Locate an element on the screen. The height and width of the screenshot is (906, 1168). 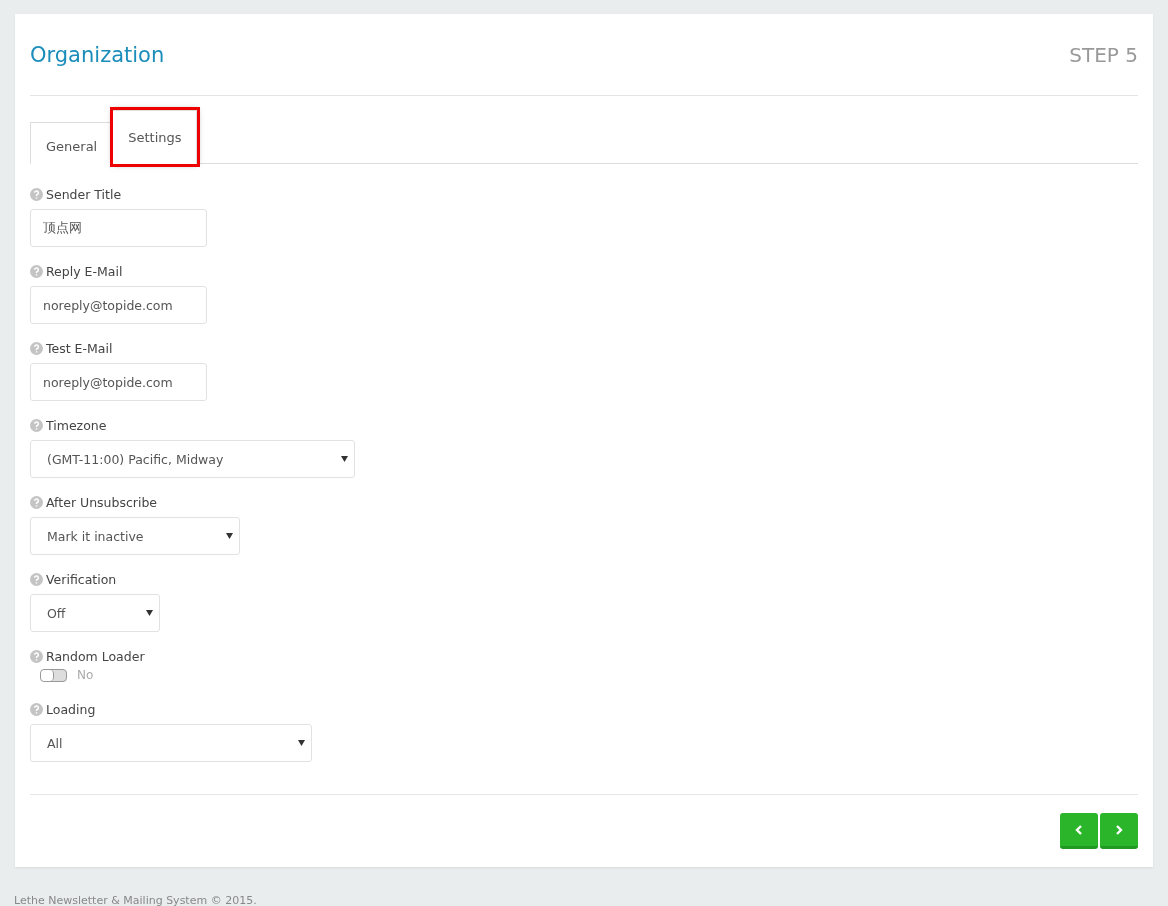
select-field: (GMT-11:00) Pacific, Midway is located at coordinates (192, 459).